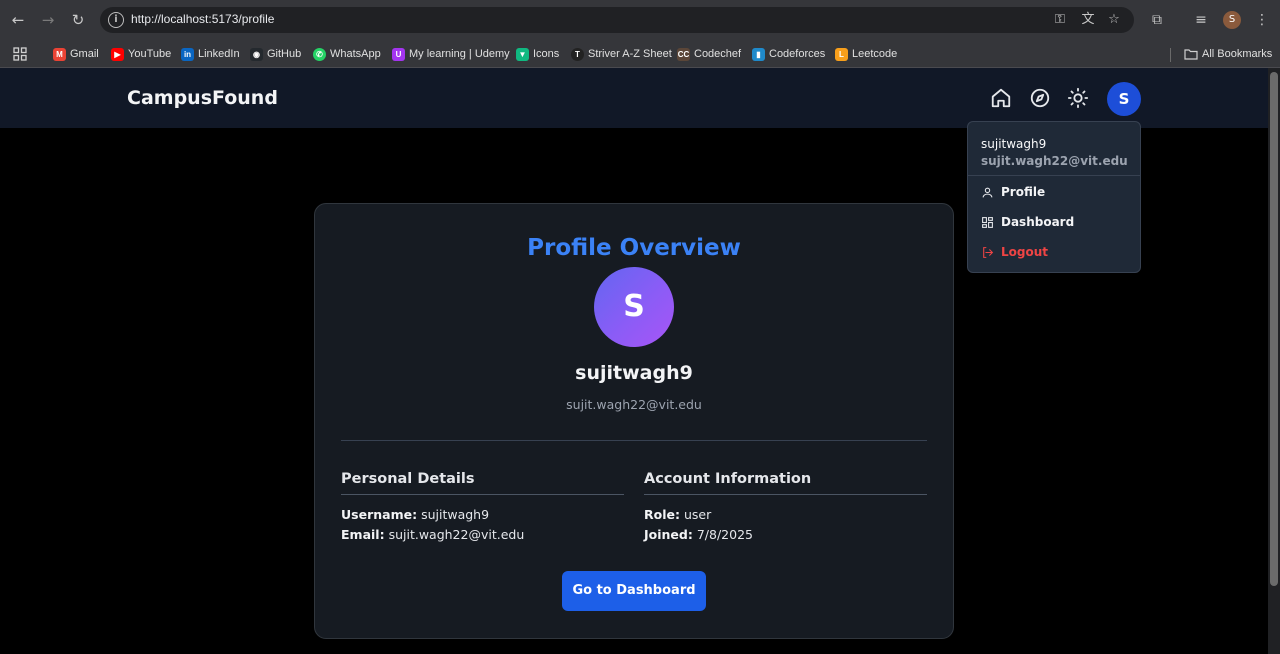 This screenshot has width=1280, height=654. I want to click on bookmark-youtube: ▶ YouTube, so click(141, 54).